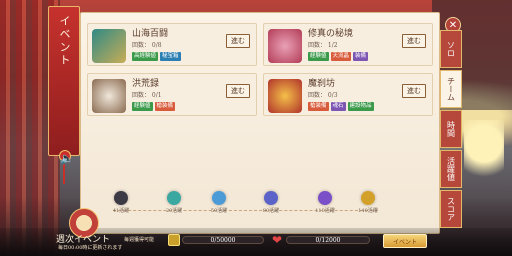 This screenshot has width=512, height=256. Describe the element at coordinates (484, 160) in the screenshot. I see `background-lanterns` at that location.